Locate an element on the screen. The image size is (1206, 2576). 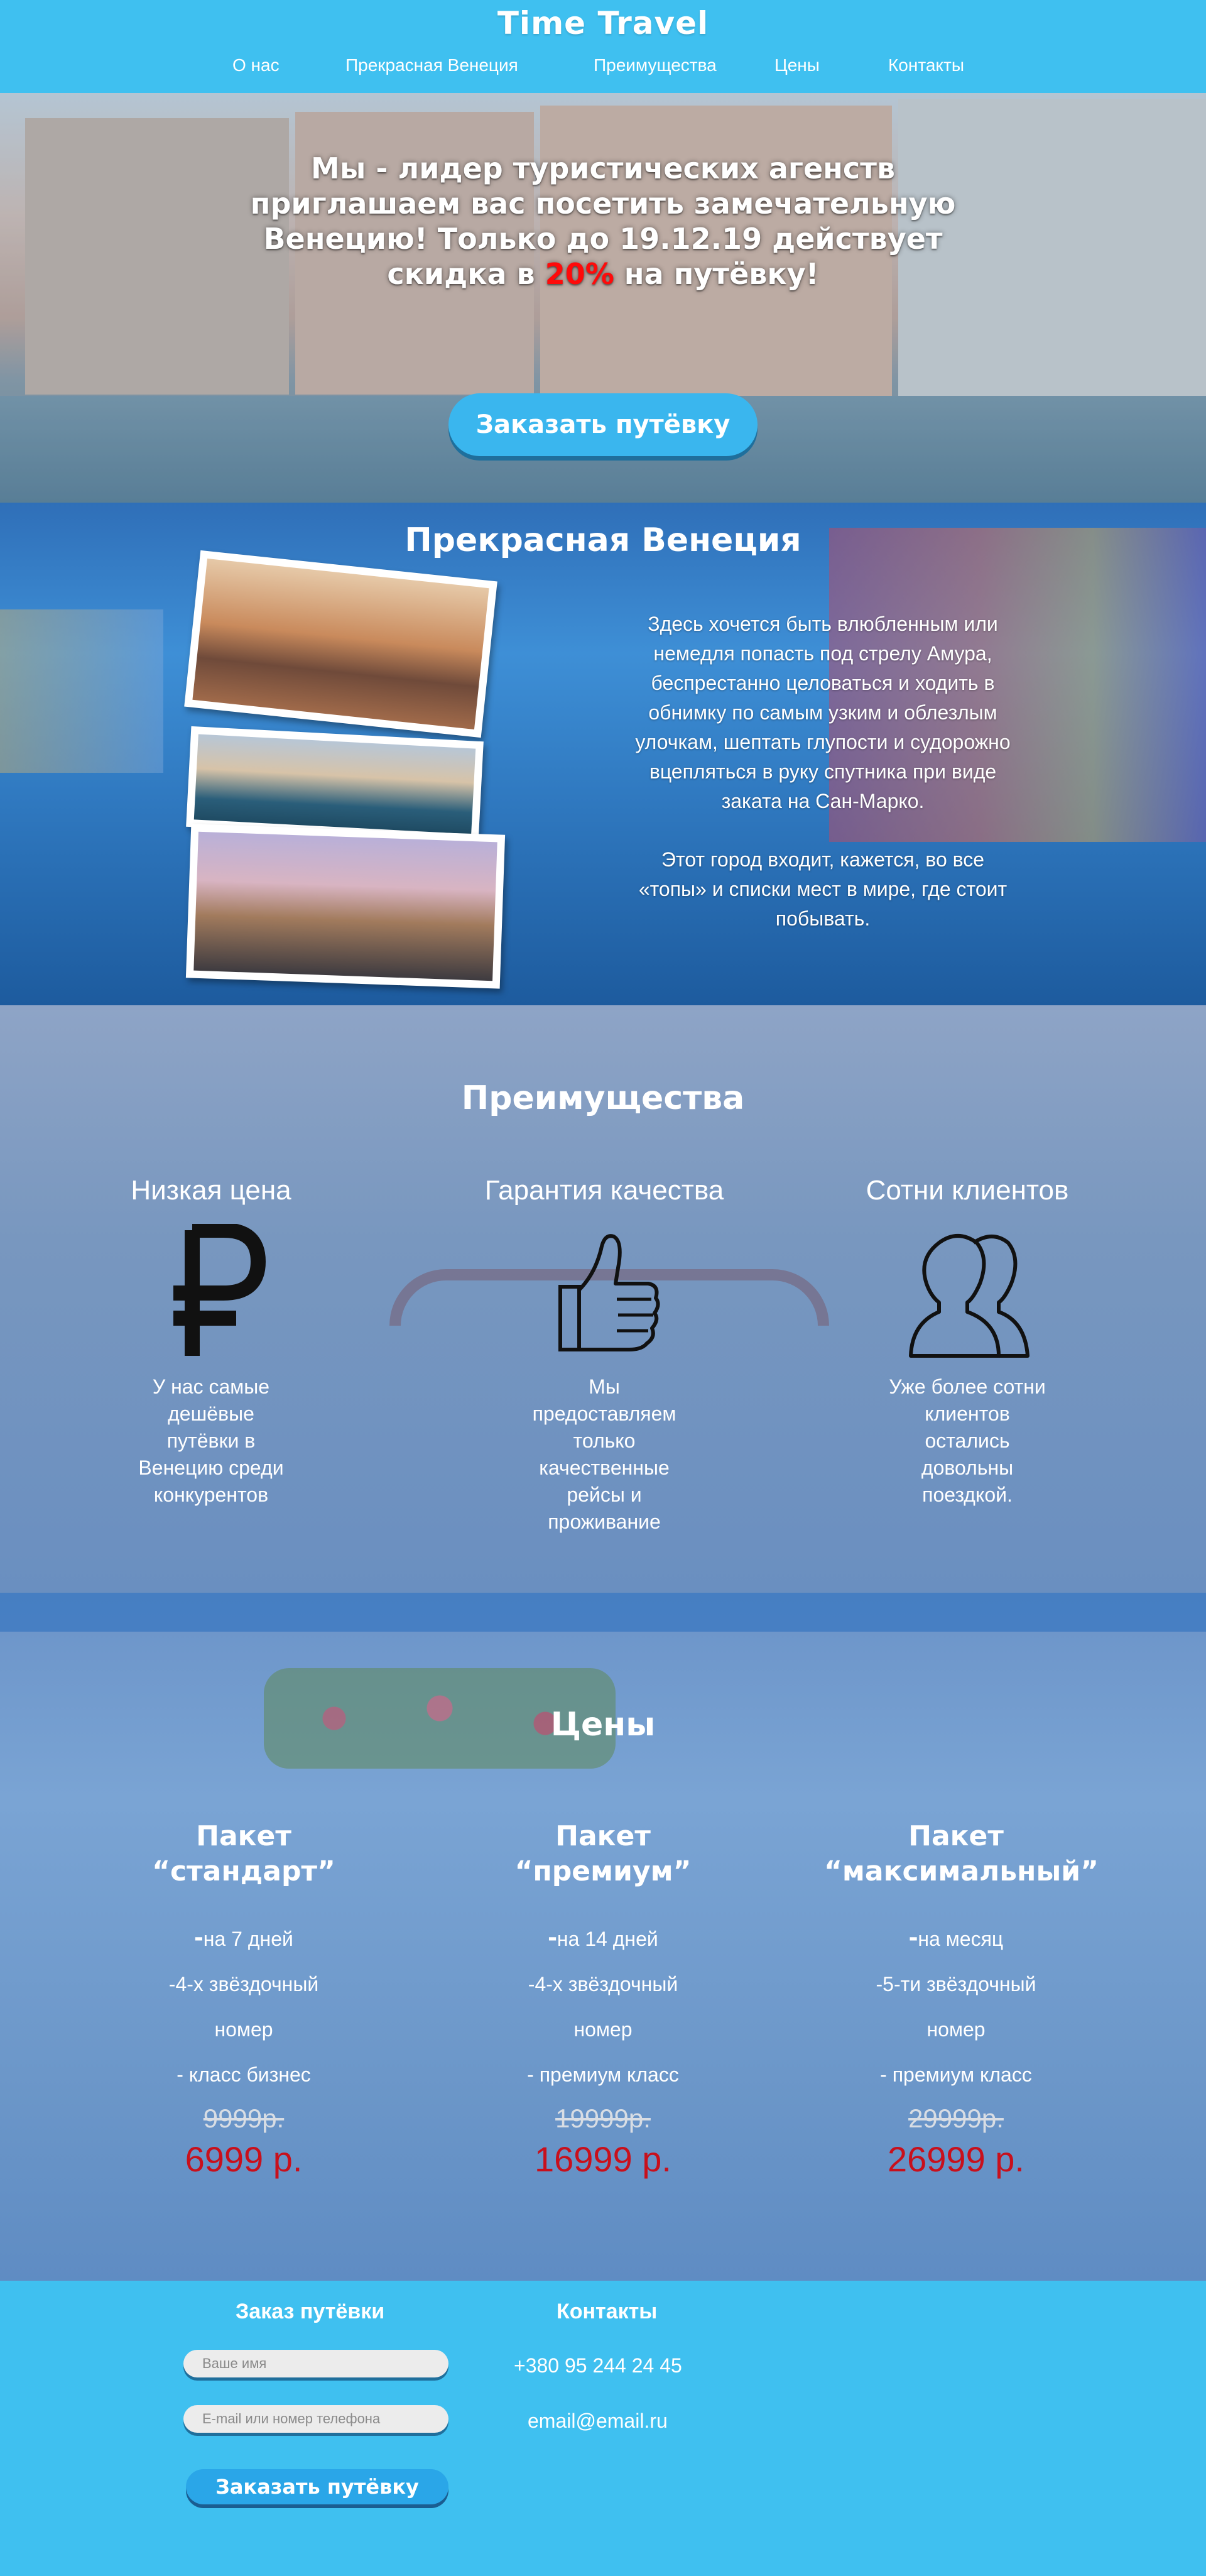
ruble-icon is located at coordinates (211, 1293).